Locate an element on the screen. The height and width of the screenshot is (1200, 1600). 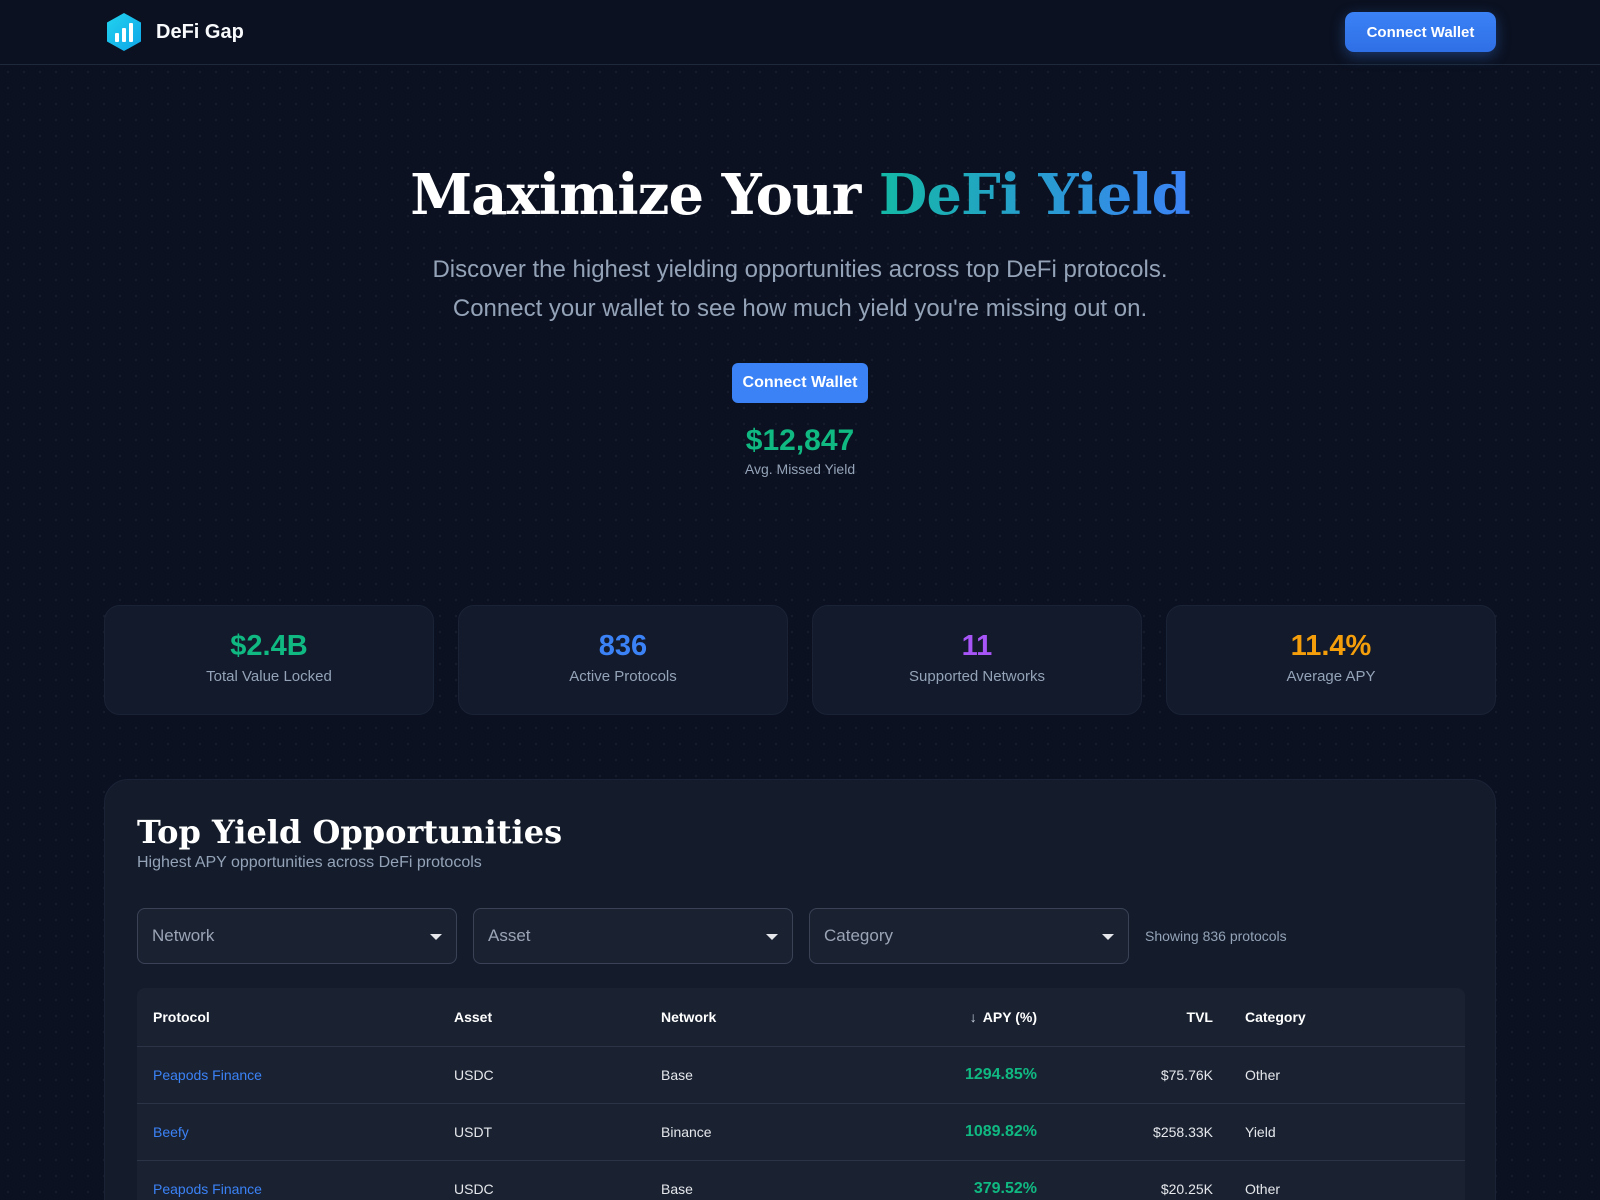
apy-cell: 1294.85% is located at coordinates (939, 1075).